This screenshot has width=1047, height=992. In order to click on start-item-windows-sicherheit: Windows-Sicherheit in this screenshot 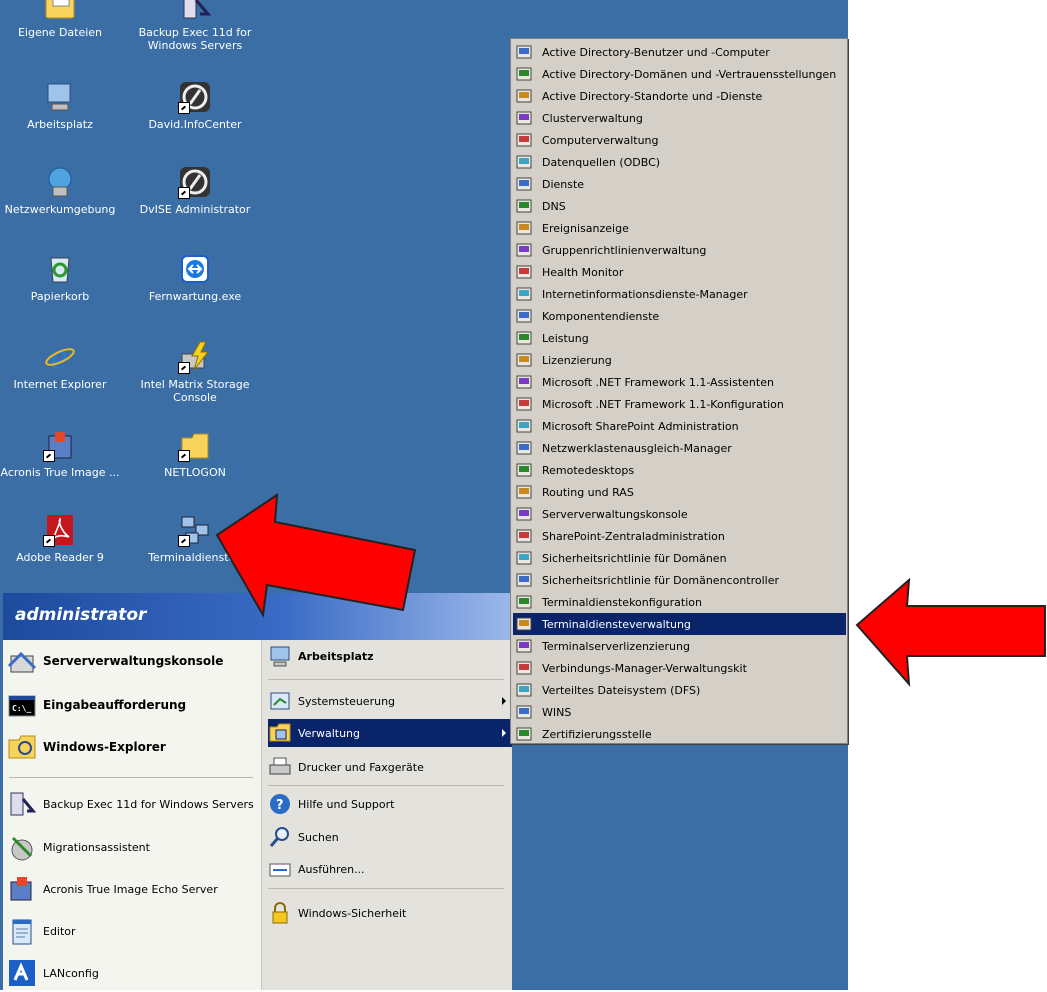, I will do `click(390, 913)`.